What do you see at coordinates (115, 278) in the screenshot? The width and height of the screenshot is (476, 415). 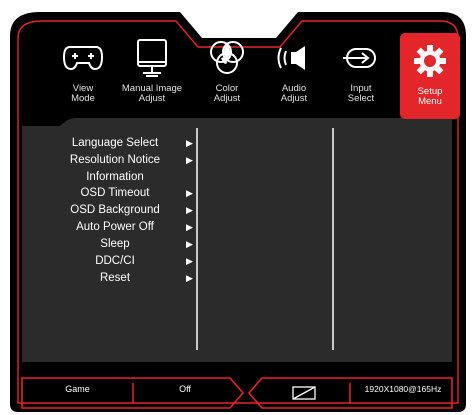 I see `menu-item-reset: Reset` at bounding box center [115, 278].